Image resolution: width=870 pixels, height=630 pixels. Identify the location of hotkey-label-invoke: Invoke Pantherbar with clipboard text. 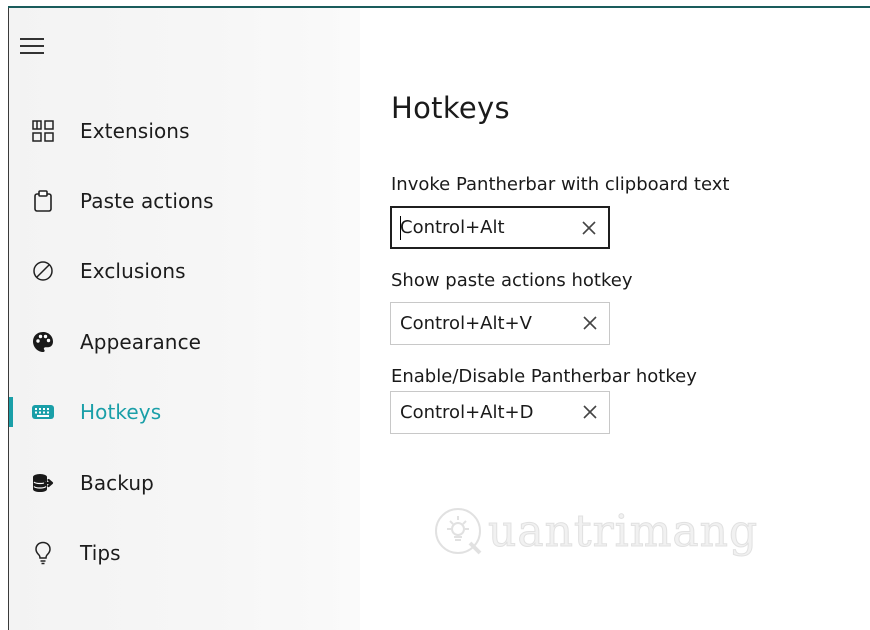
(560, 184).